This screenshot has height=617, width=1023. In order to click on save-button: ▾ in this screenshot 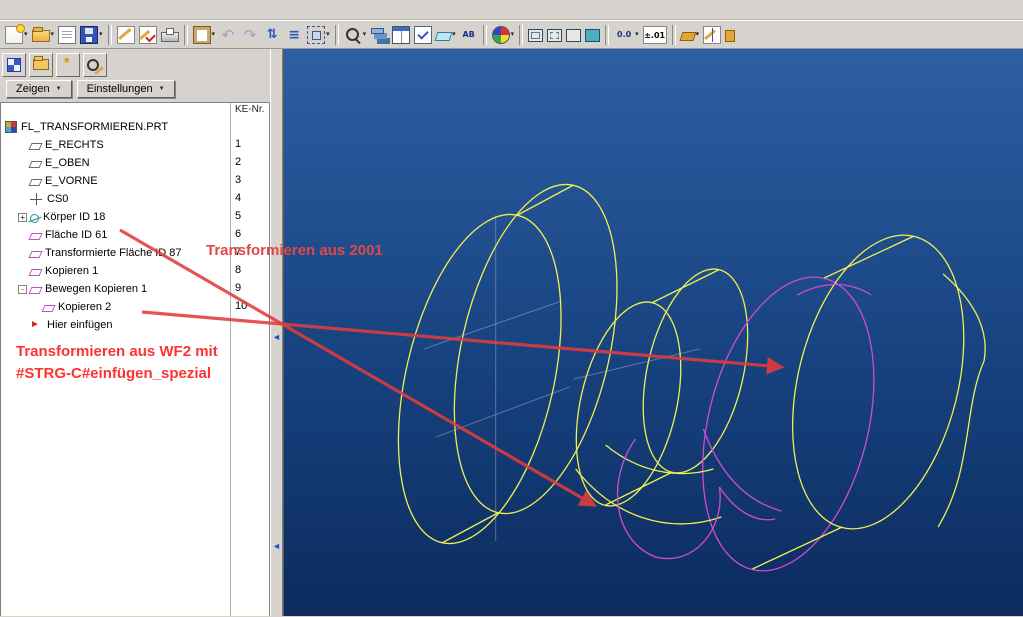, I will do `click(91, 35)`.